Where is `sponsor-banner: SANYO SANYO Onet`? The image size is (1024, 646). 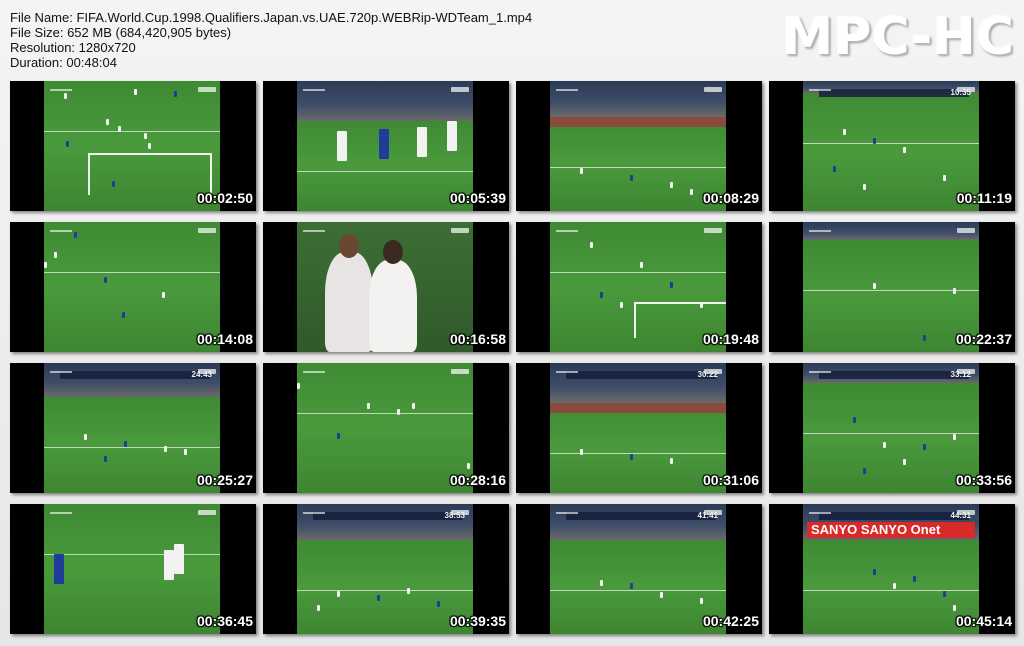
sponsor-banner: SANYO SANYO Onet is located at coordinates (891, 530).